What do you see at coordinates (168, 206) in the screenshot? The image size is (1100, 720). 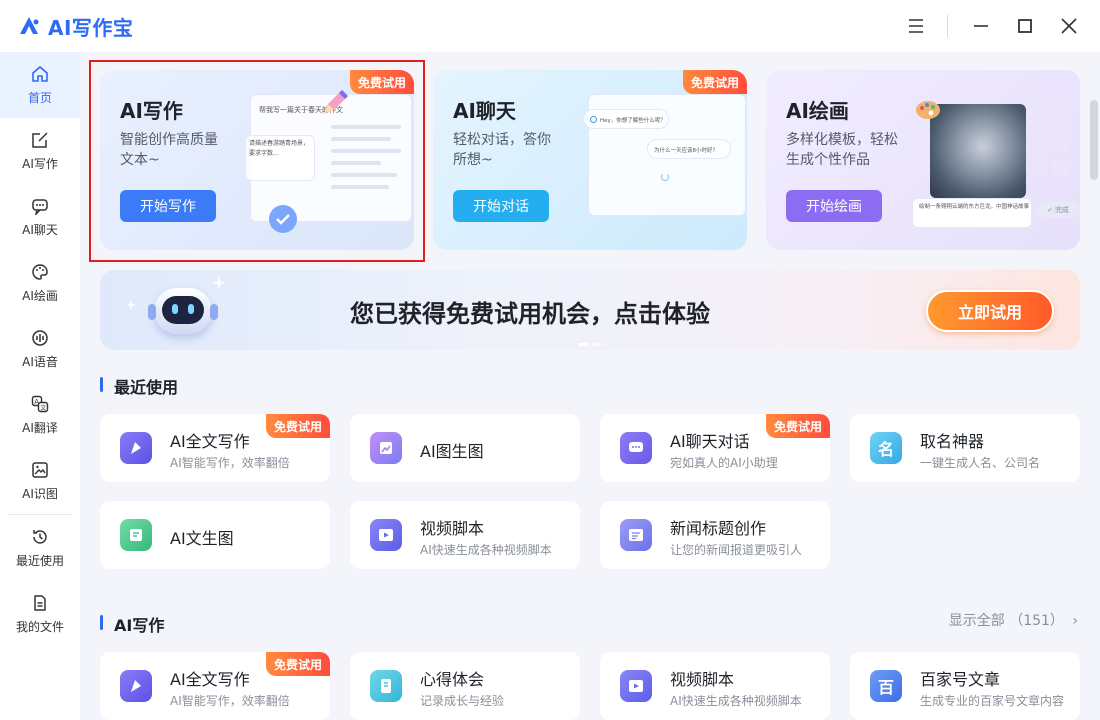 I see `start-writing-button: 开始写作` at bounding box center [168, 206].